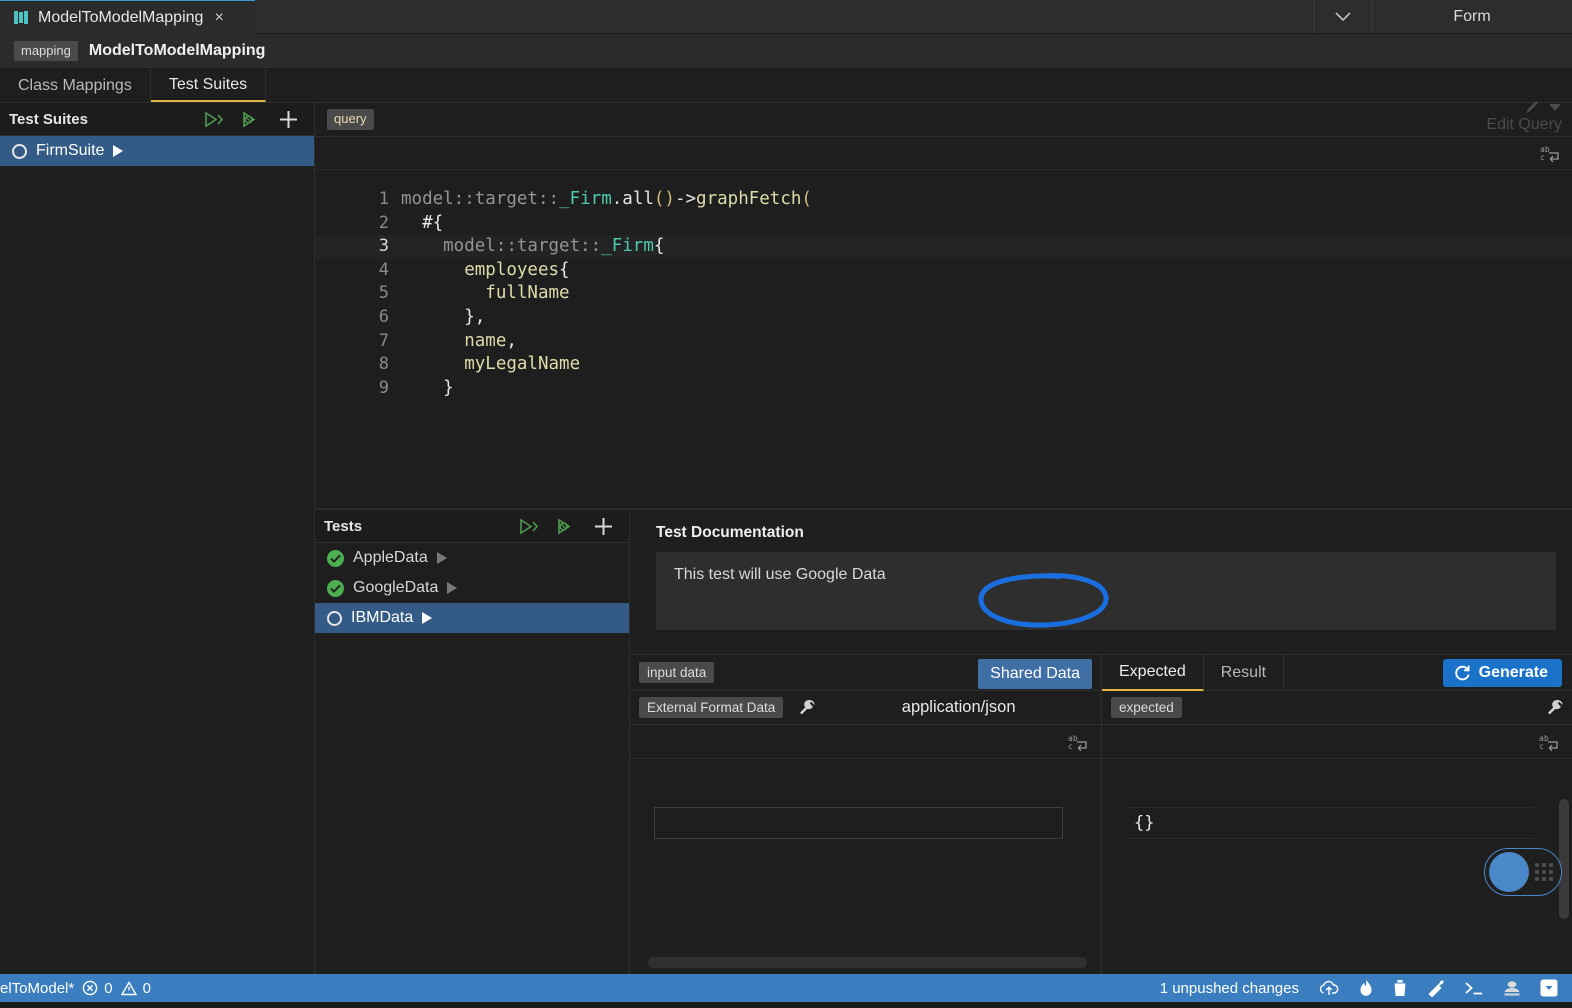 The height and width of the screenshot is (1008, 1572). What do you see at coordinates (1524, 116) in the screenshot?
I see `edit-query-button: Edit Query` at bounding box center [1524, 116].